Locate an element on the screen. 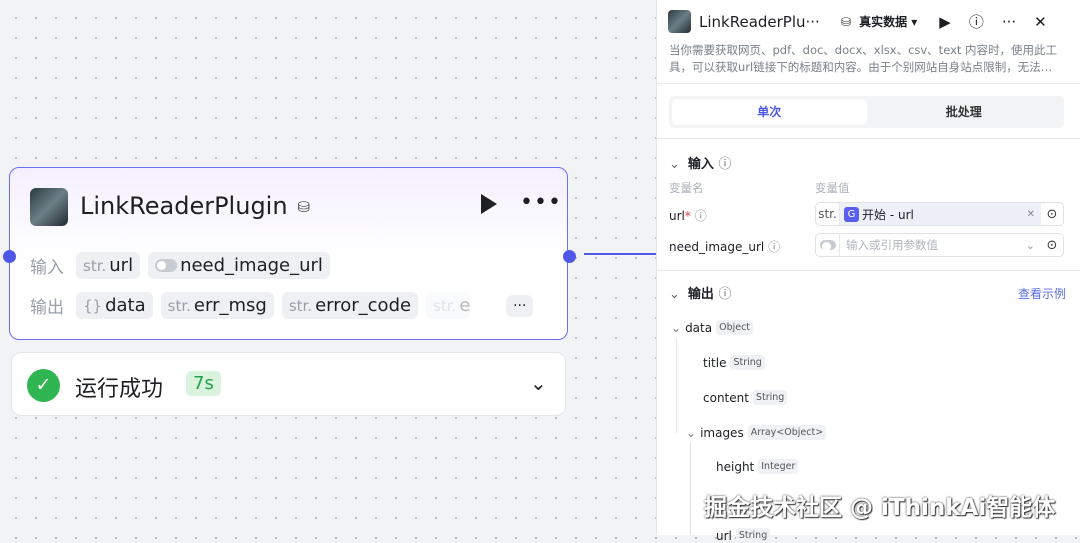  mode-tabs: 单次 批处理 is located at coordinates (866, 112).